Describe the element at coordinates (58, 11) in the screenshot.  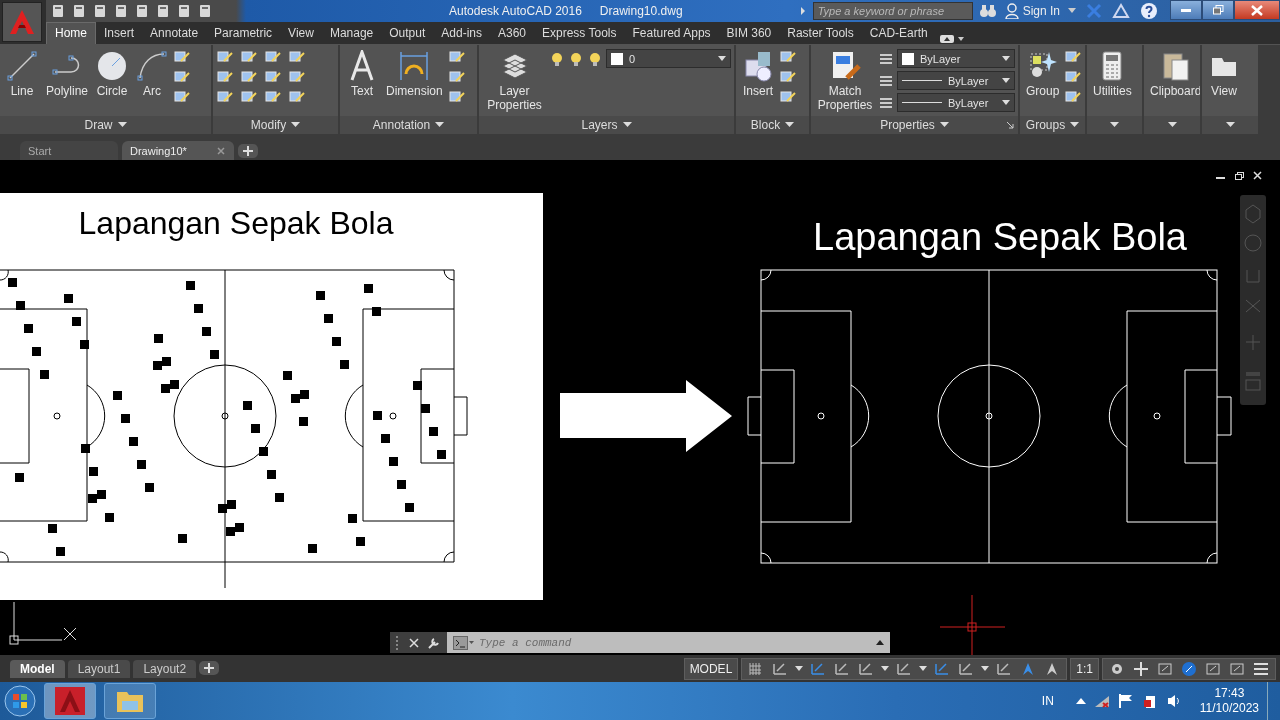
I see `new-file-icon` at that location.